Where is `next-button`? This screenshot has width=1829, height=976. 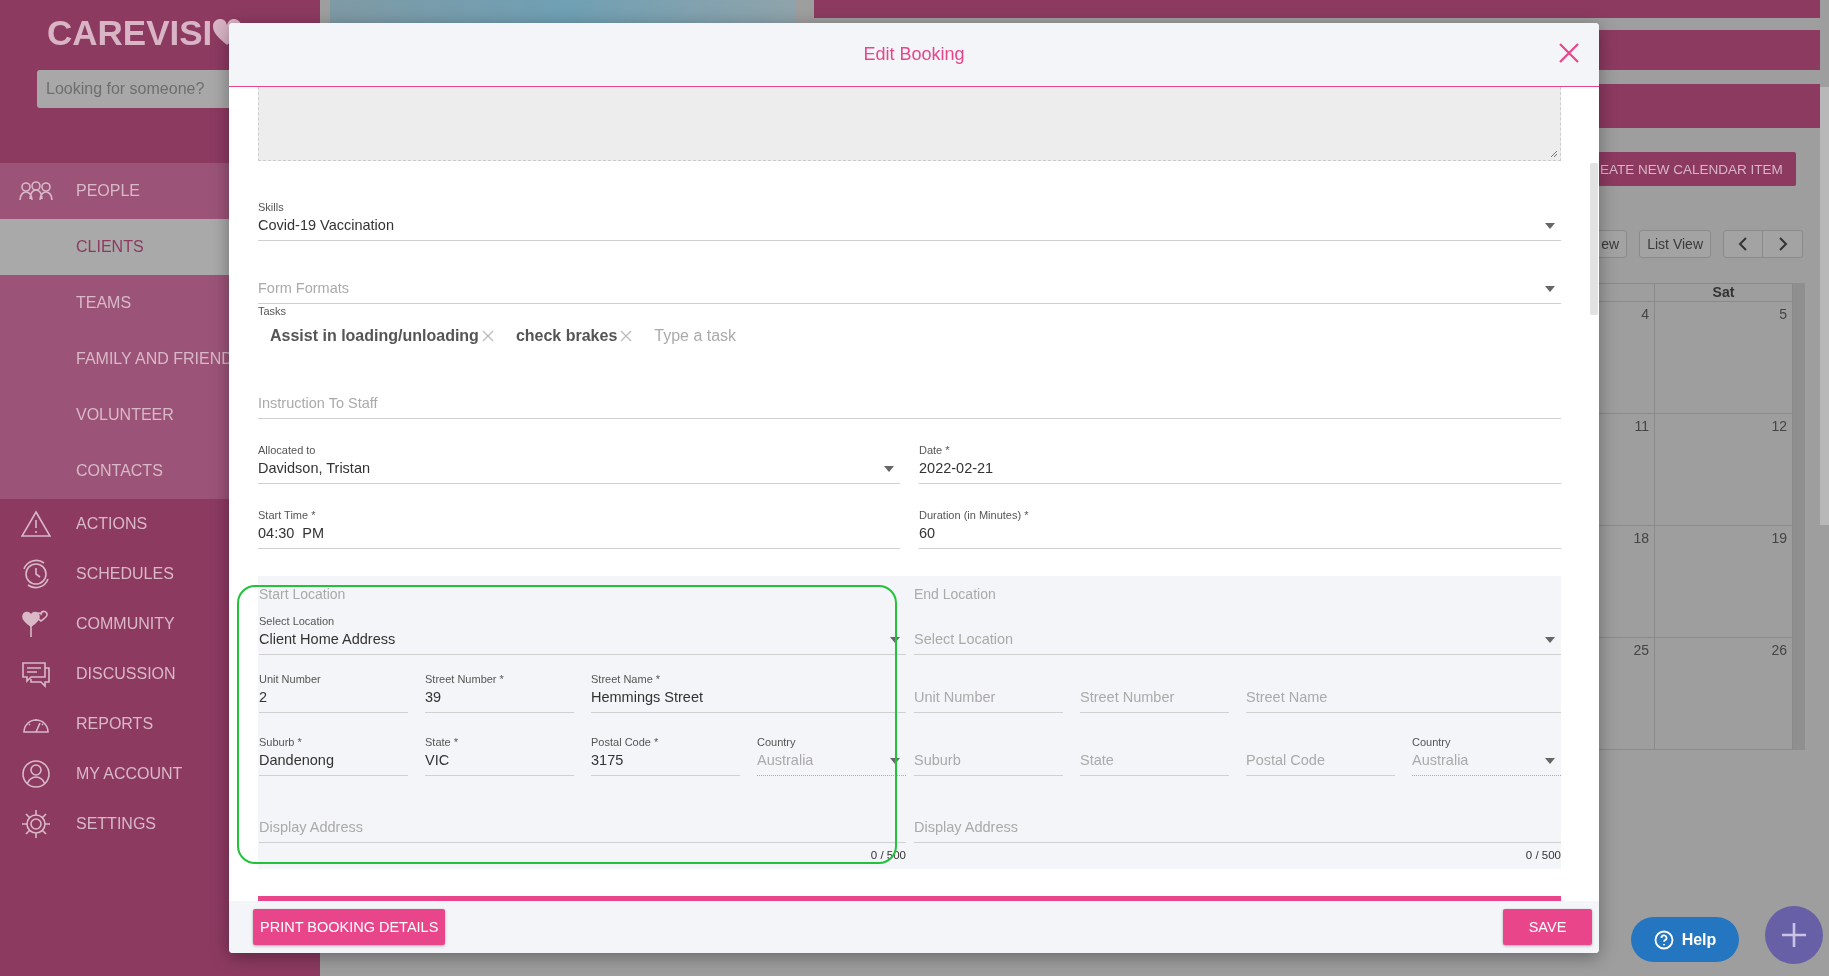
next-button is located at coordinates (1783, 244).